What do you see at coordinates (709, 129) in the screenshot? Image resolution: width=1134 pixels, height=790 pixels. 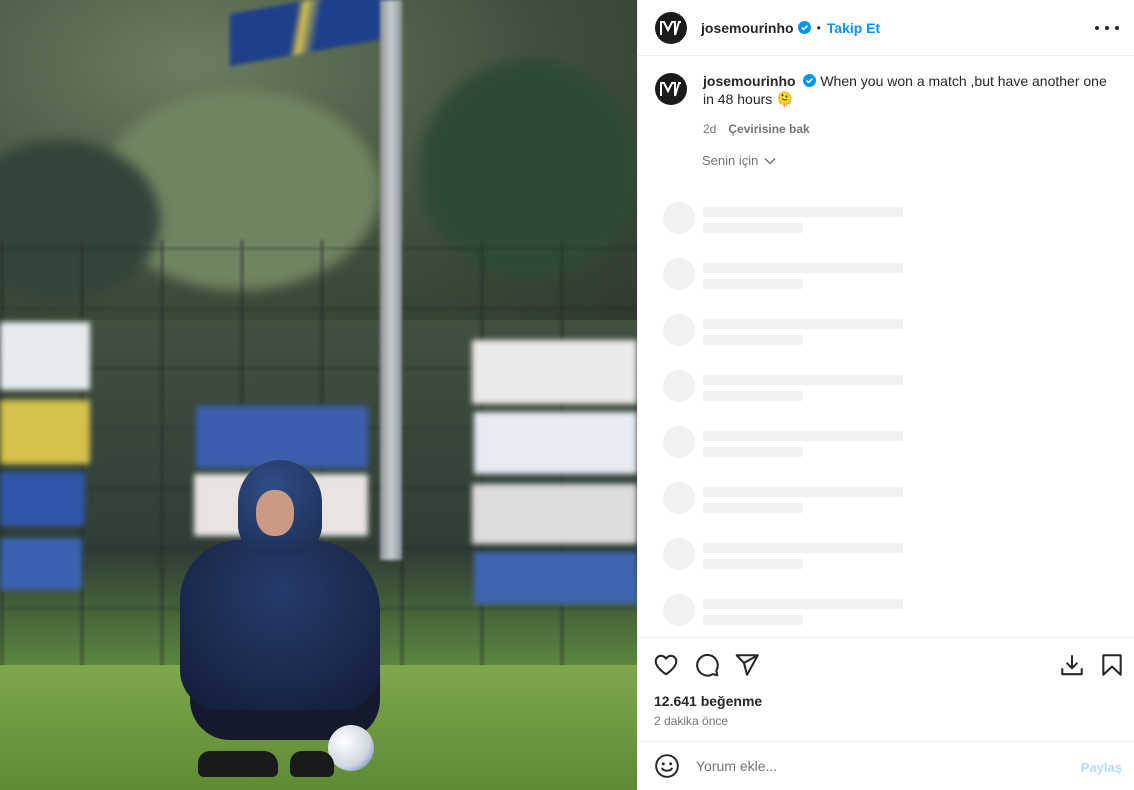 I see `caption-age: 2d` at bounding box center [709, 129].